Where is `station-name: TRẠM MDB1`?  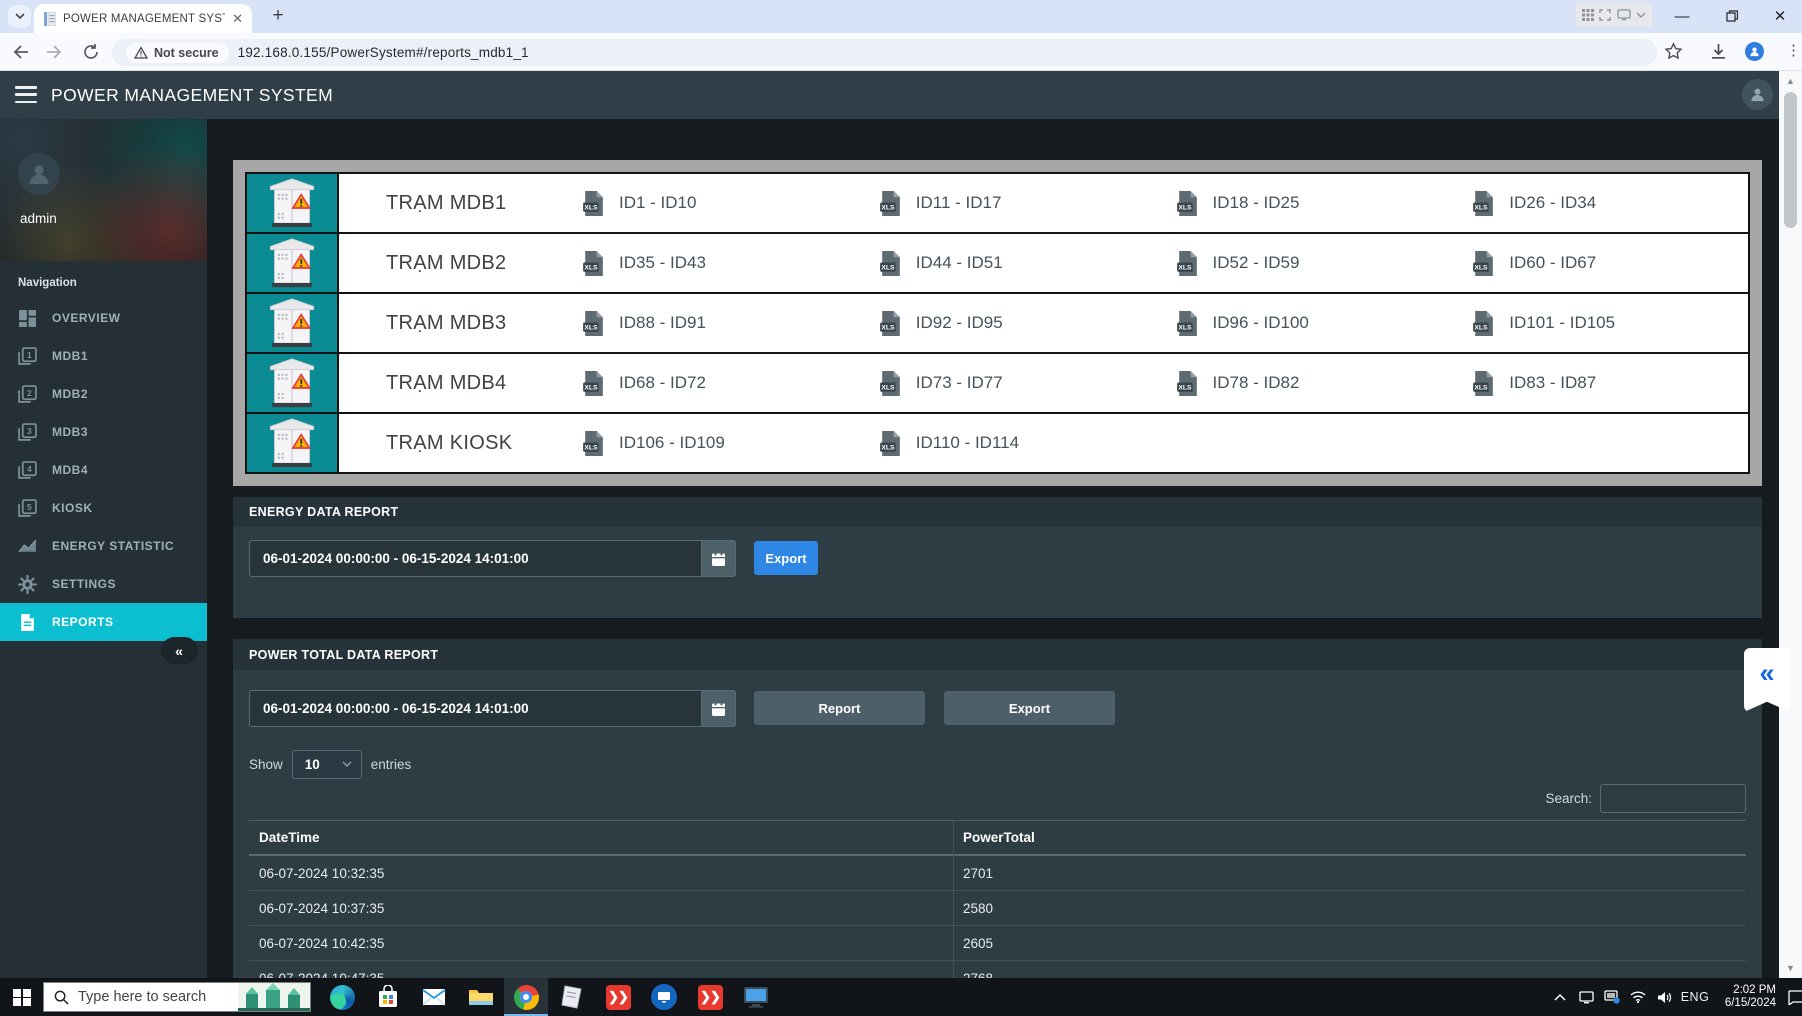
station-name: TRẠM MDB1 is located at coordinates (446, 202).